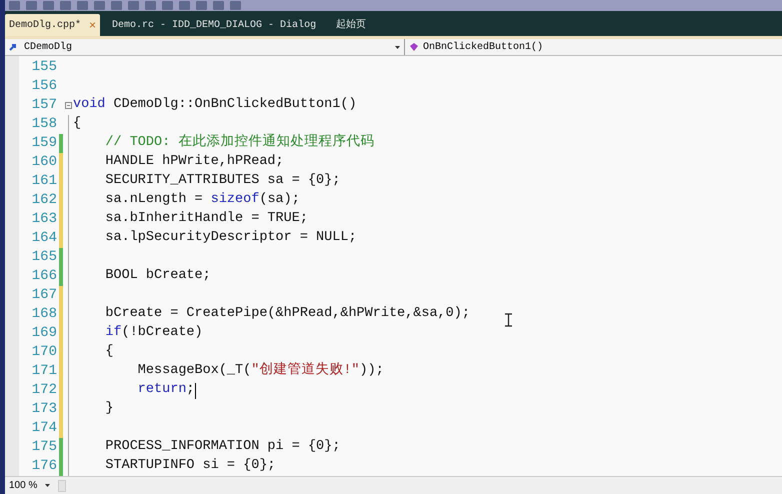 The image size is (782, 494). I want to click on code-line: sa.bInheritHandle = TRUE;, so click(206, 219).